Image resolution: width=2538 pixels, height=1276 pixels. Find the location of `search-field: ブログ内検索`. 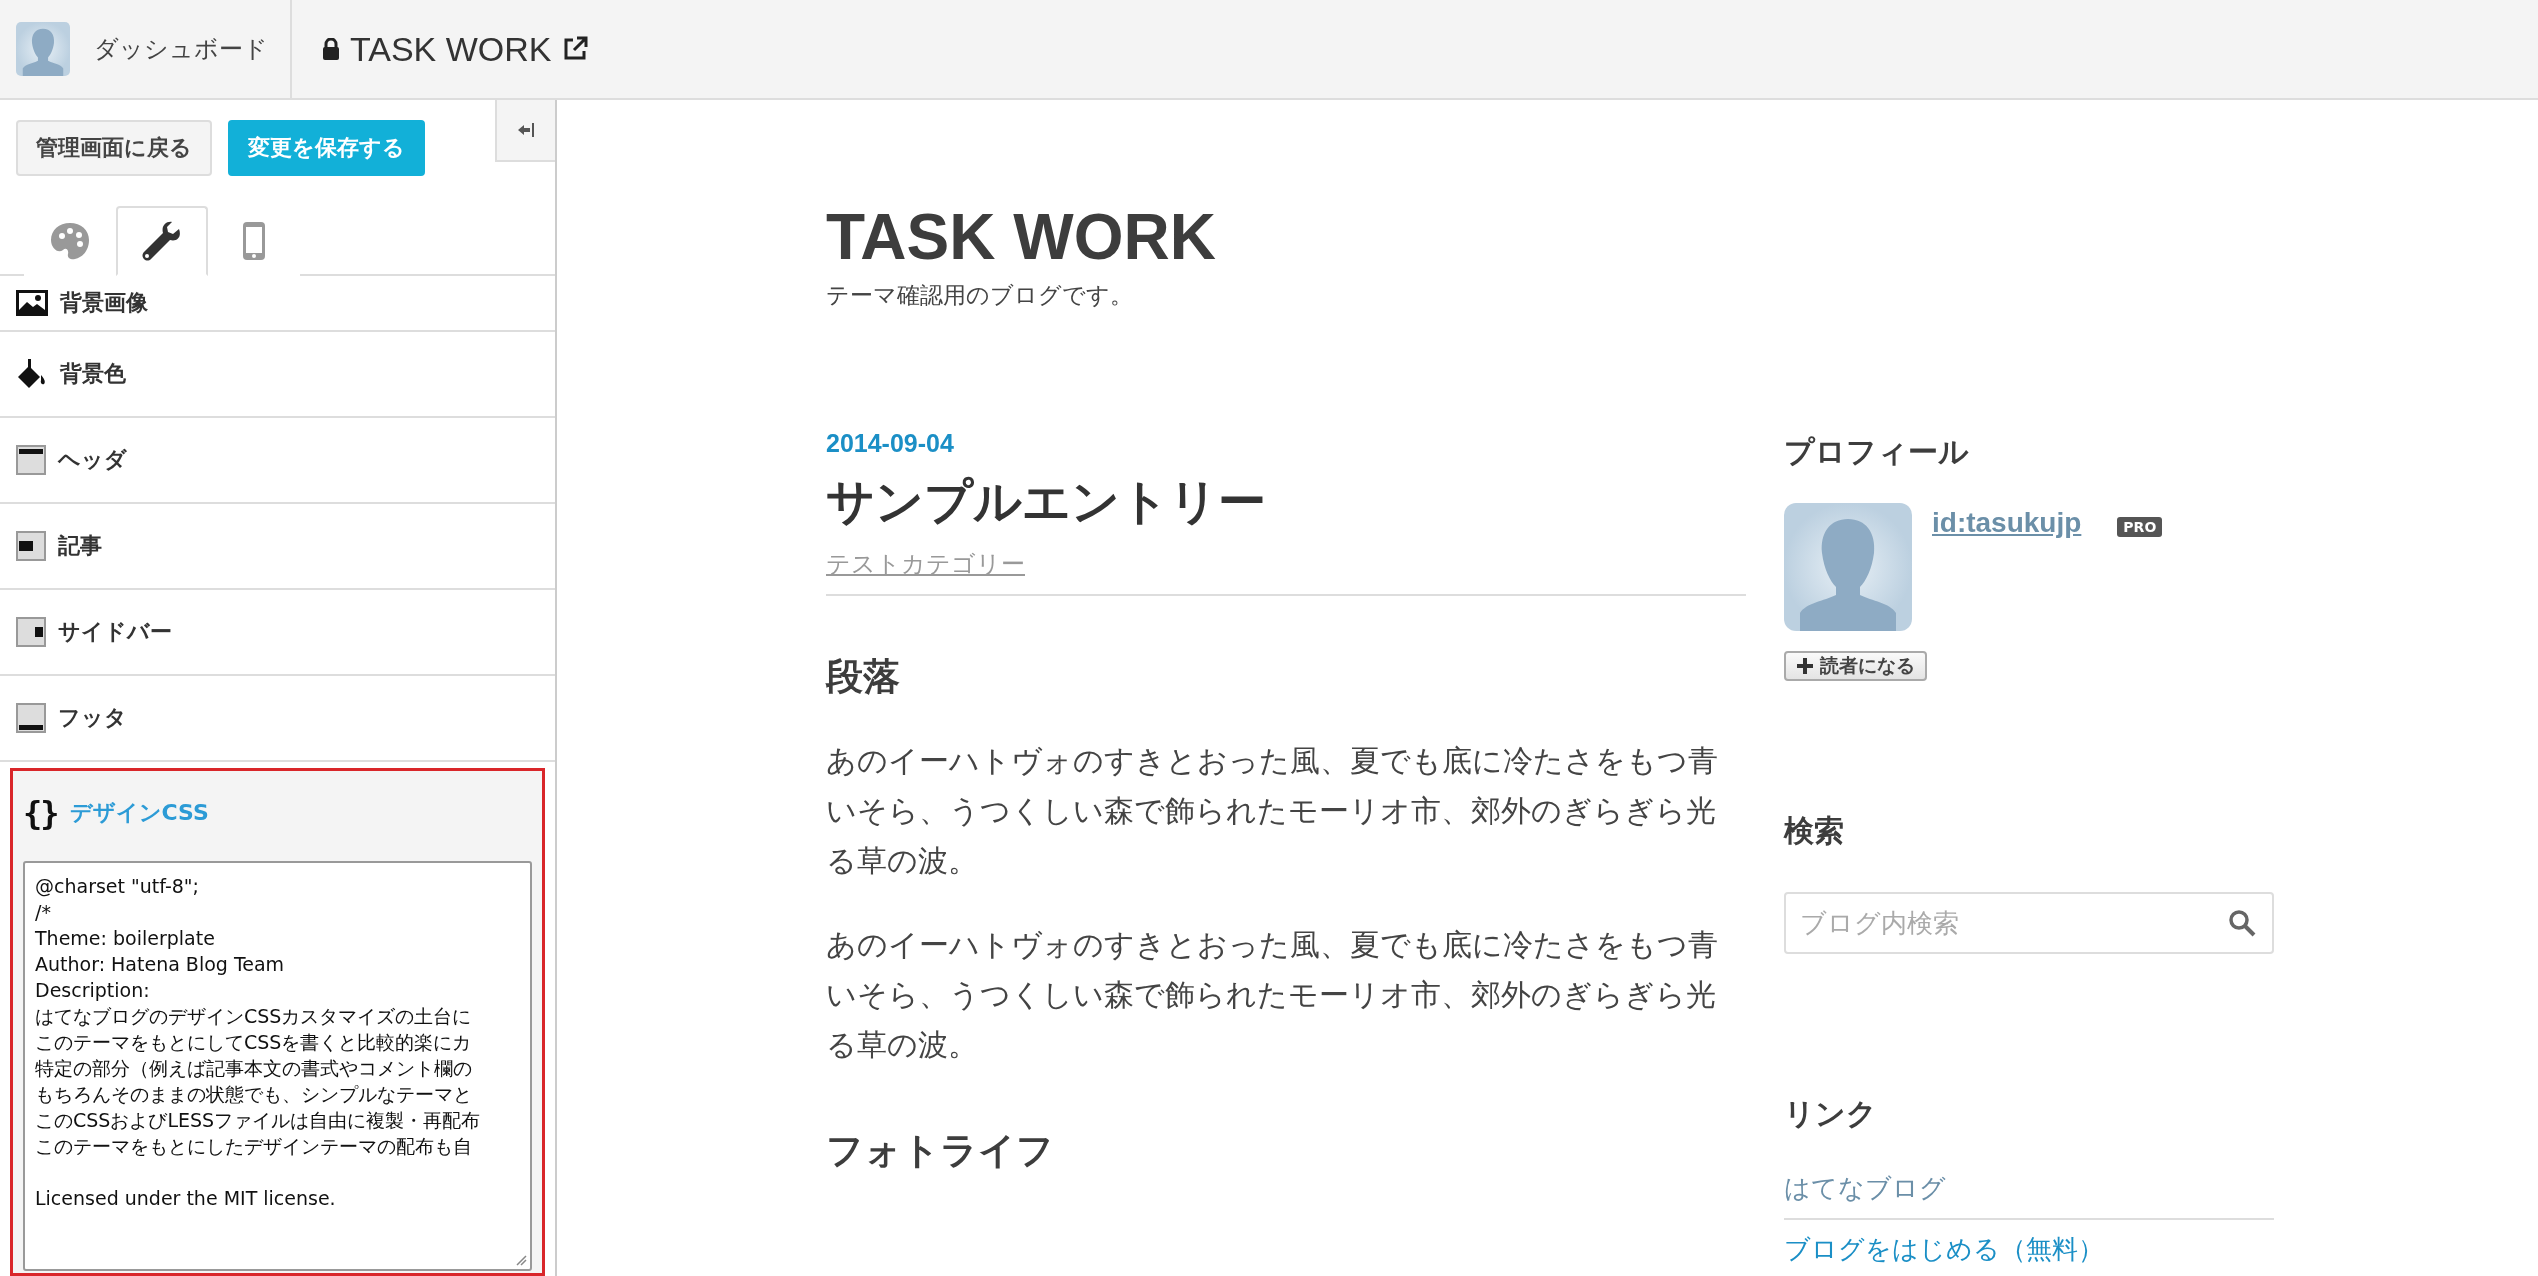

search-field: ブログ内検索 is located at coordinates (2029, 923).